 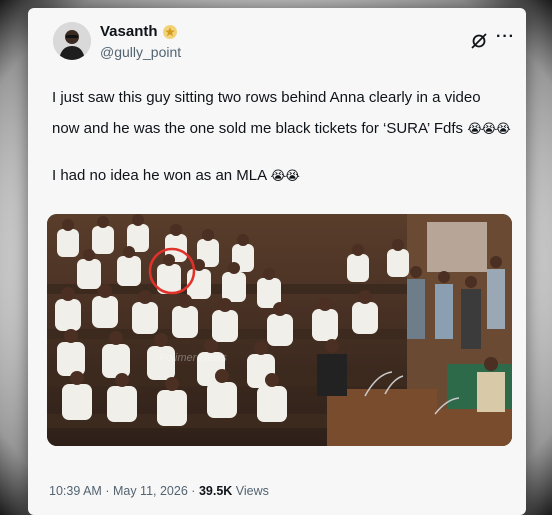 What do you see at coordinates (215, 491) in the screenshot?
I see `views-count: 39.5K` at bounding box center [215, 491].